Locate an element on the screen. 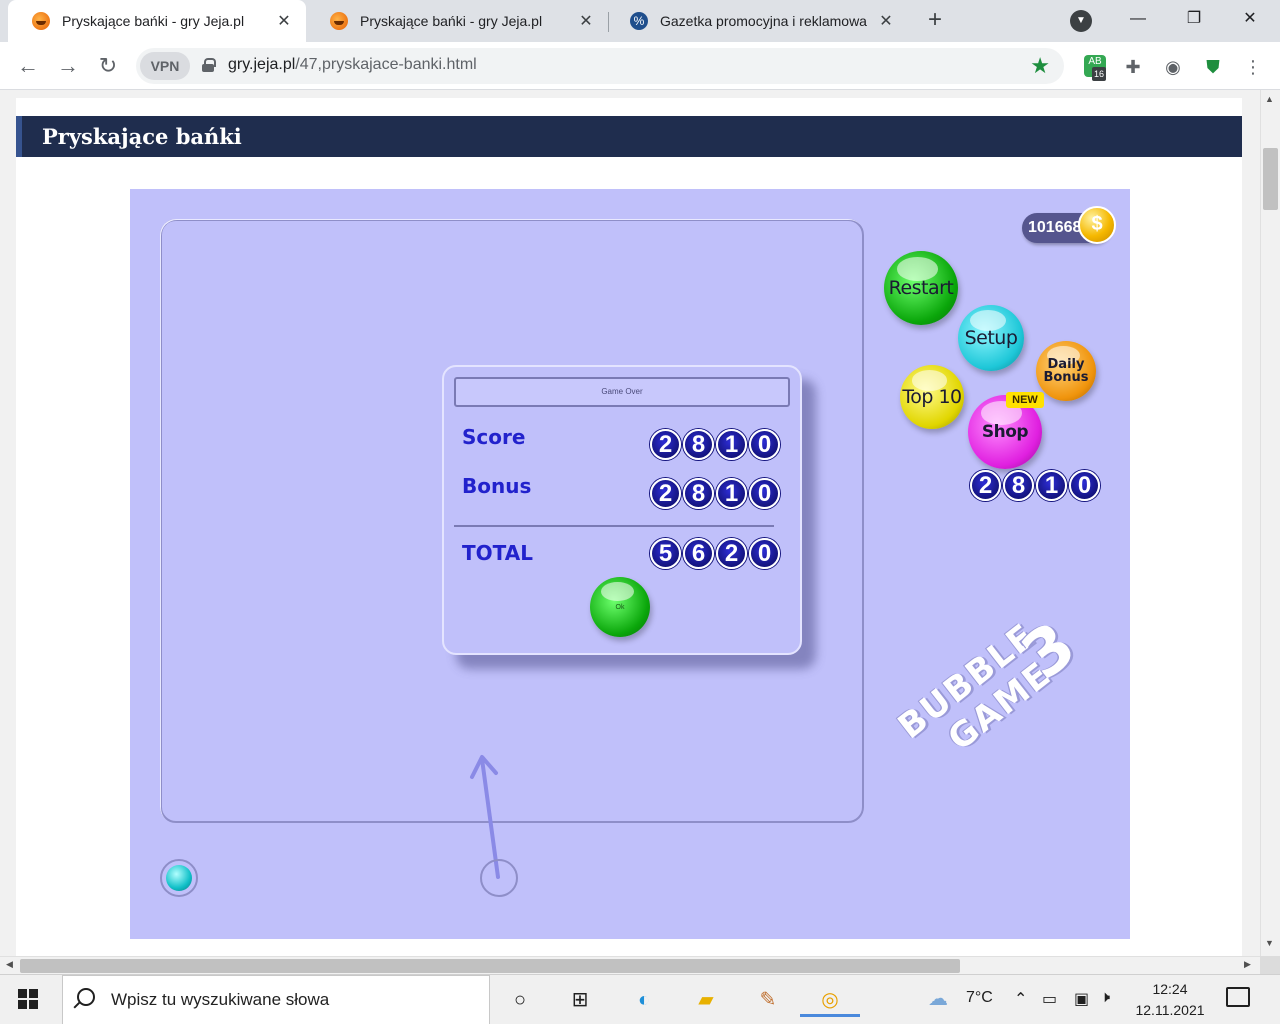  ok-label: Ok is located at coordinates (620, 607).